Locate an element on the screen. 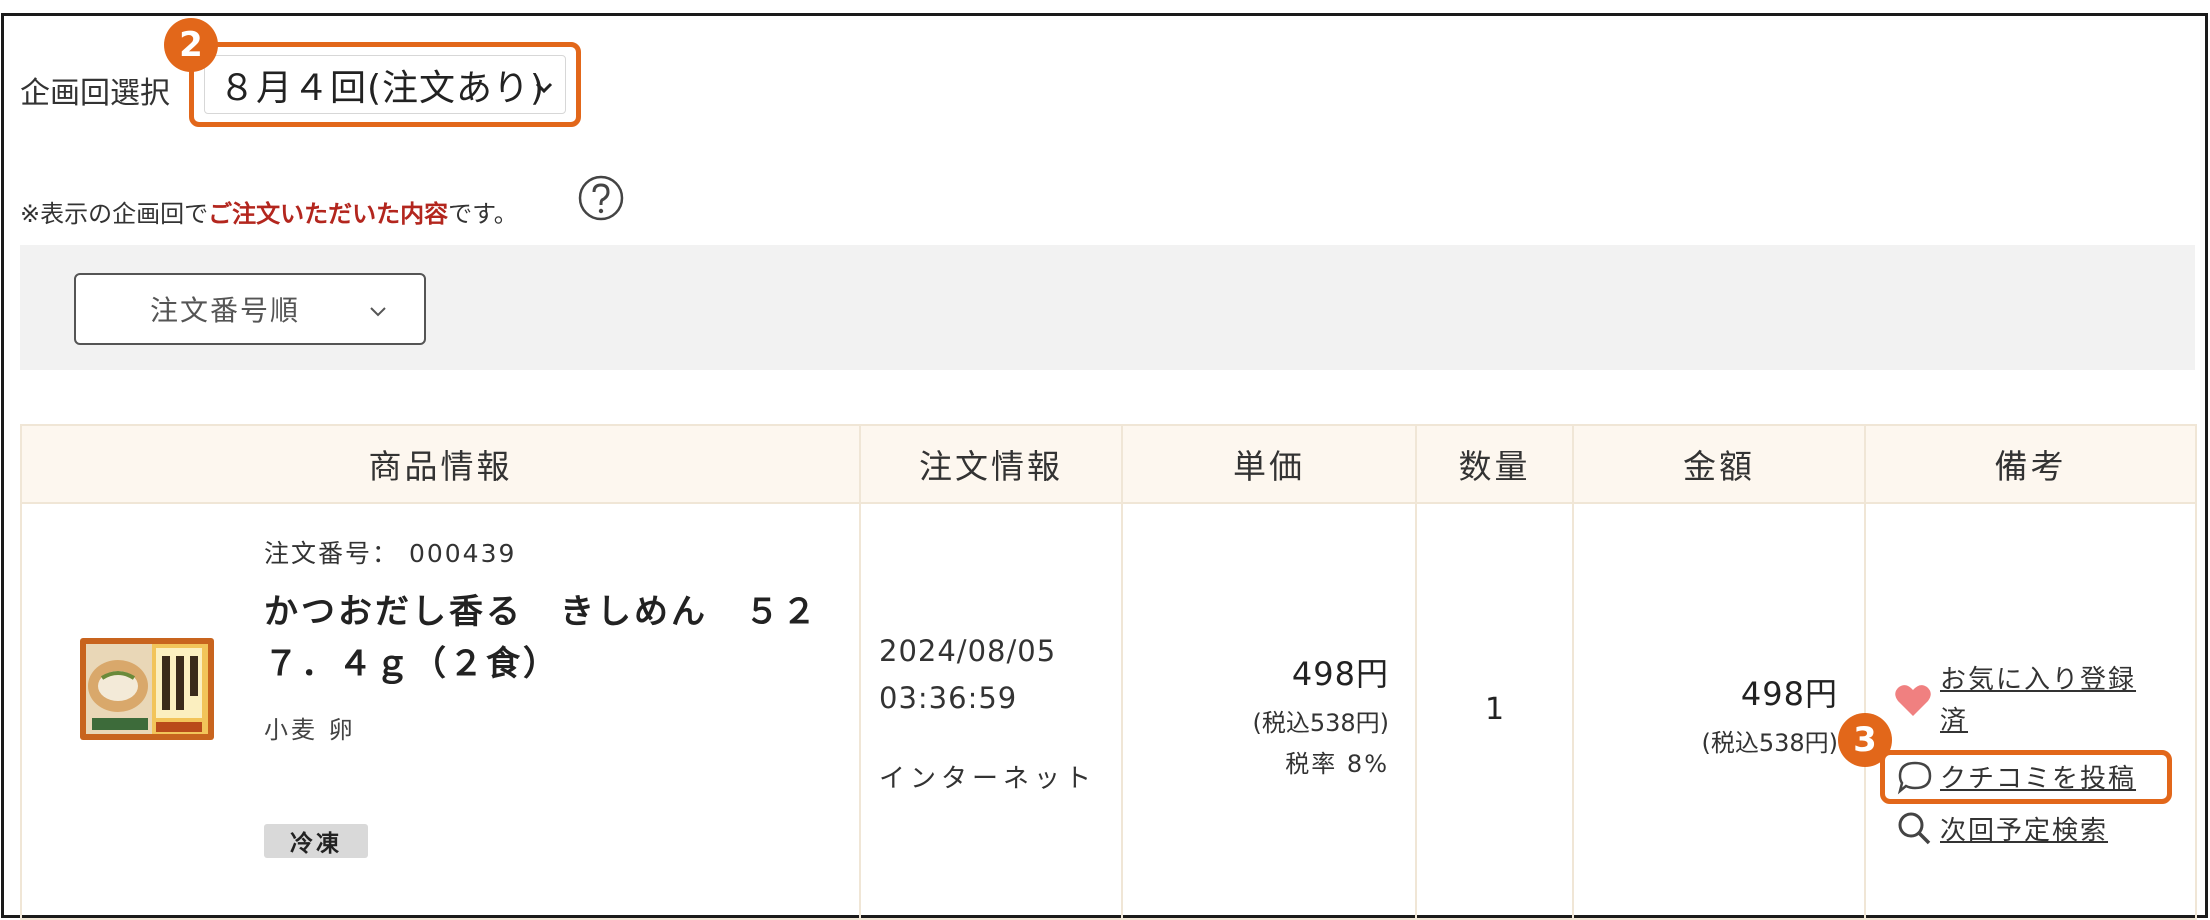  heart-icon is located at coordinates (1913, 700).